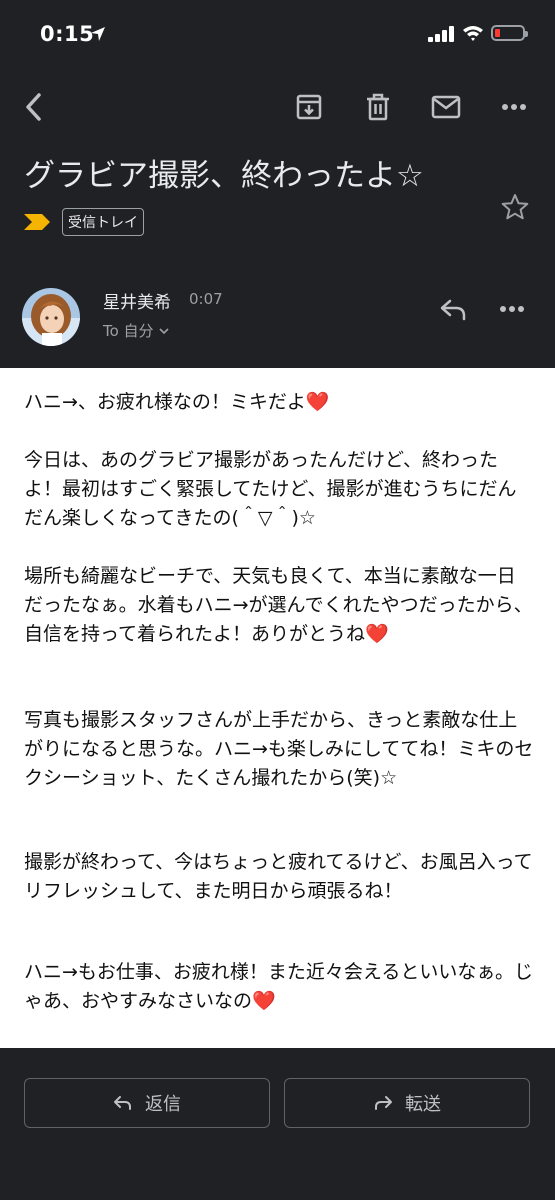 The image size is (555, 1200). I want to click on forward-button-label: 転送, so click(423, 1104).